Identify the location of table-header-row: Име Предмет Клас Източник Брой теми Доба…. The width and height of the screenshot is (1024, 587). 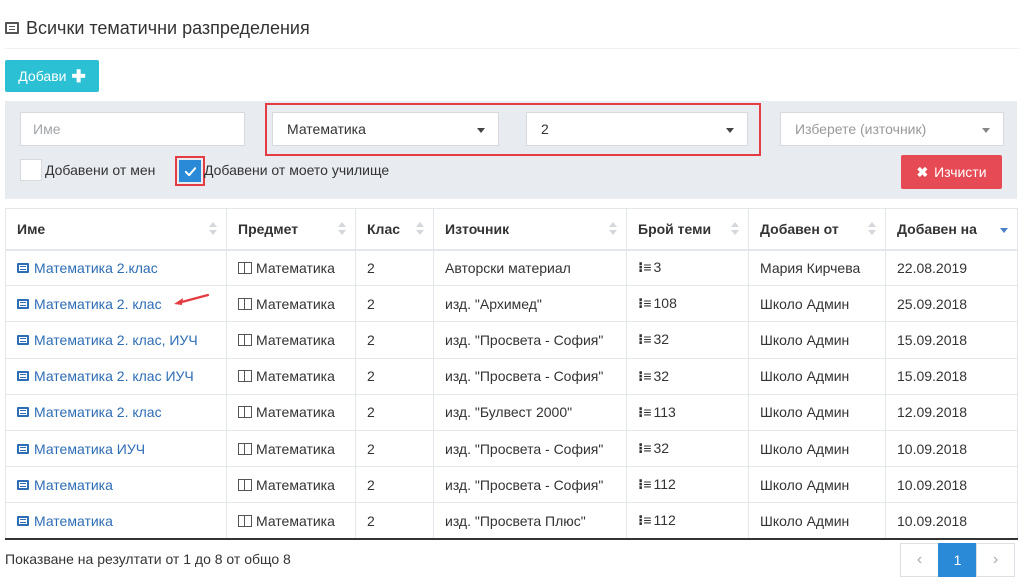
(511, 229).